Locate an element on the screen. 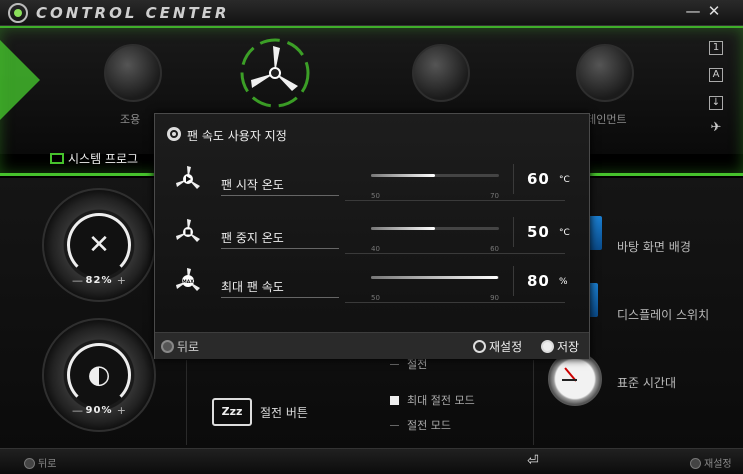 Image resolution: width=743 pixels, height=474 pixels. sleep-button-icon: Zzz is located at coordinates (232, 412).